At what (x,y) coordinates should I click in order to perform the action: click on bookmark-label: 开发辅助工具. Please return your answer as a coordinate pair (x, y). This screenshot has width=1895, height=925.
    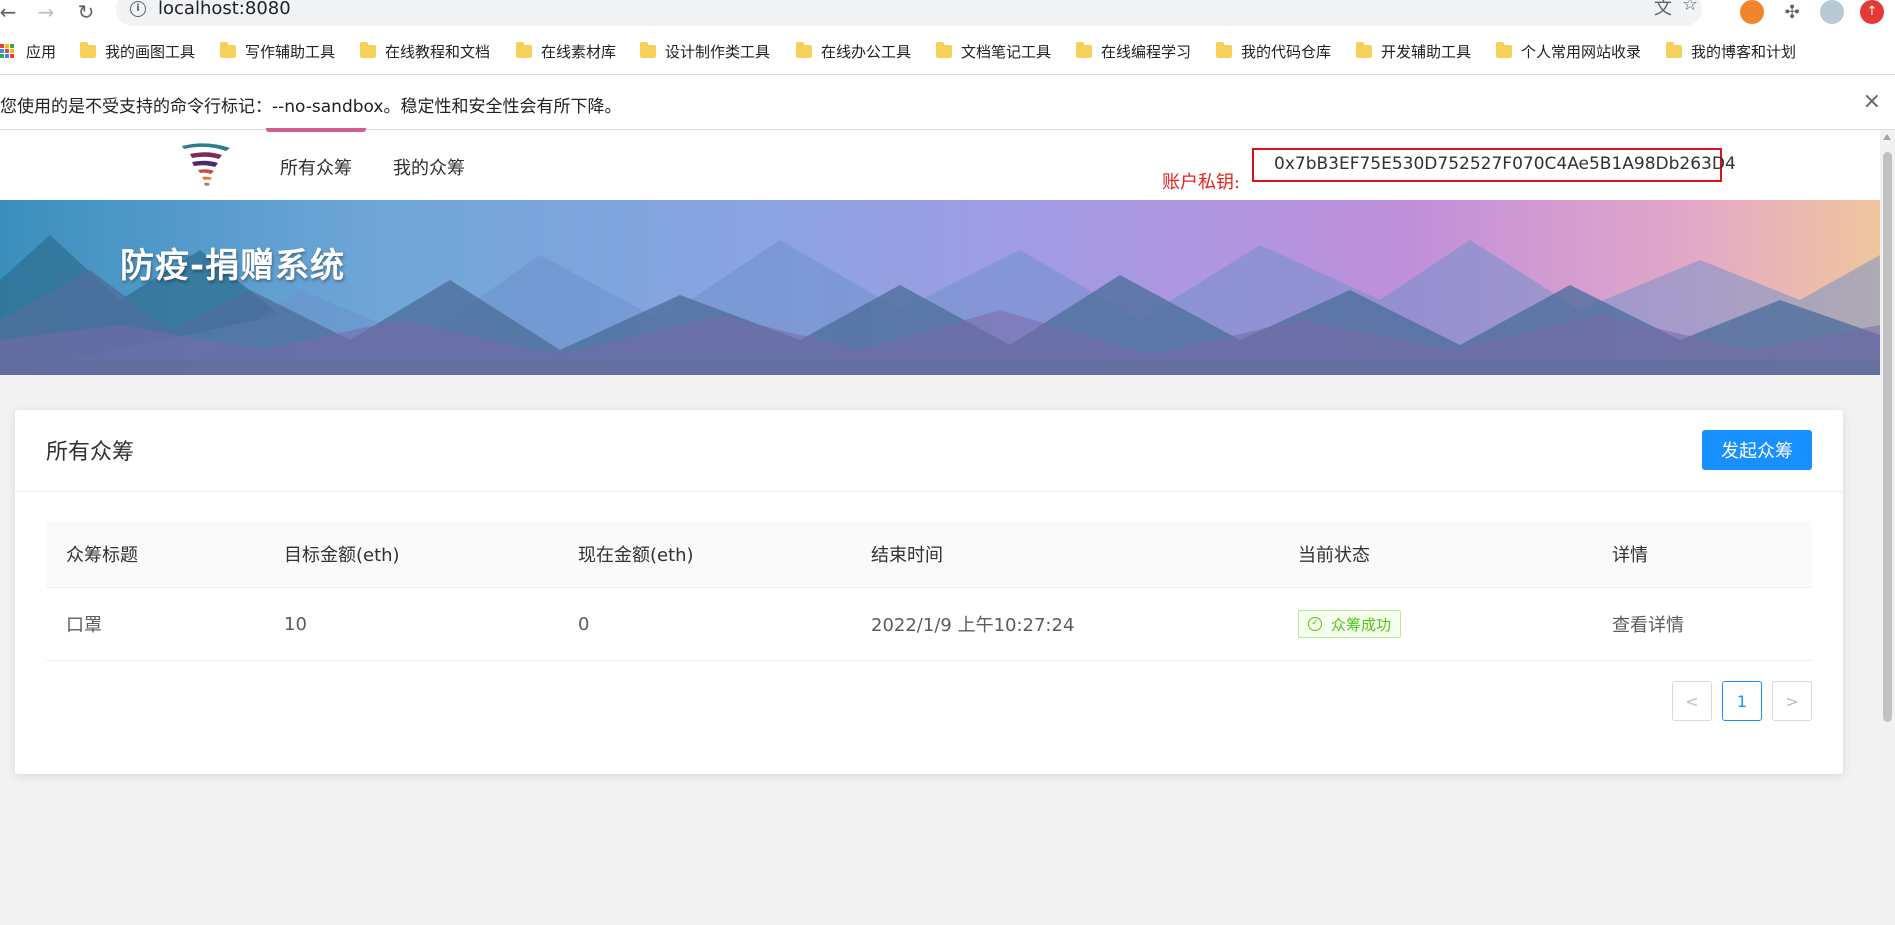
    Looking at the image, I should click on (1426, 51).